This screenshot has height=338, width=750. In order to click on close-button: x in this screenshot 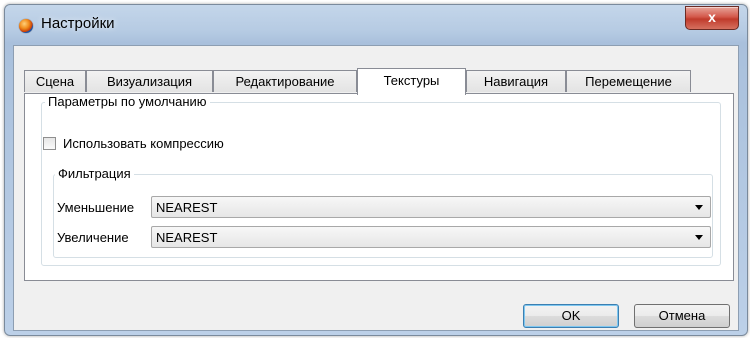, I will do `click(712, 18)`.